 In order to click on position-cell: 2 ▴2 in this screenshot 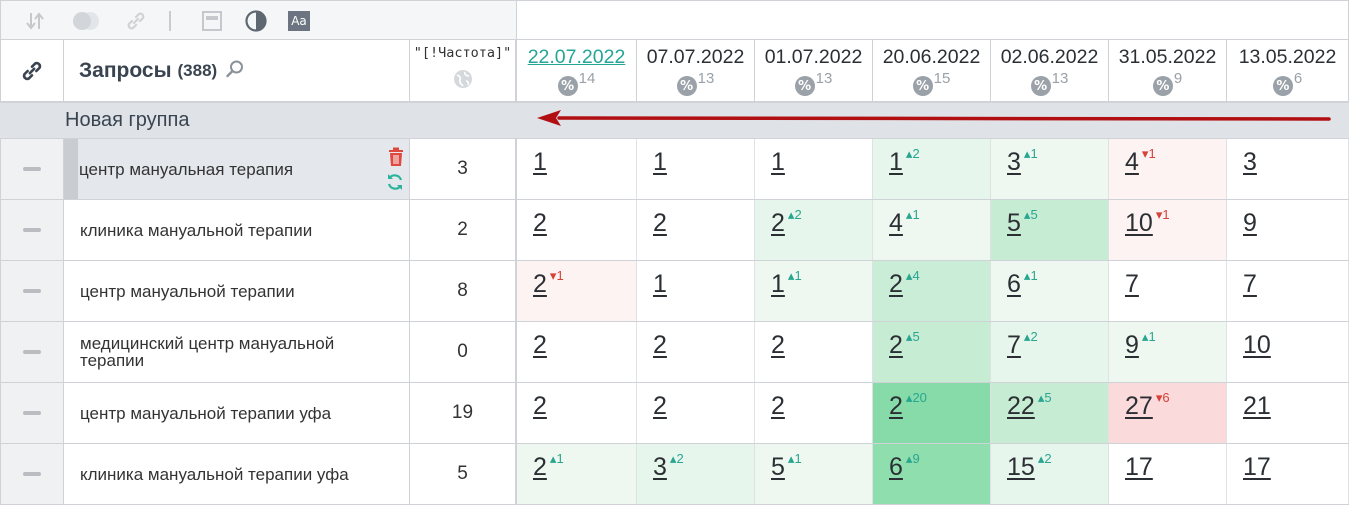, I will do `click(814, 230)`.